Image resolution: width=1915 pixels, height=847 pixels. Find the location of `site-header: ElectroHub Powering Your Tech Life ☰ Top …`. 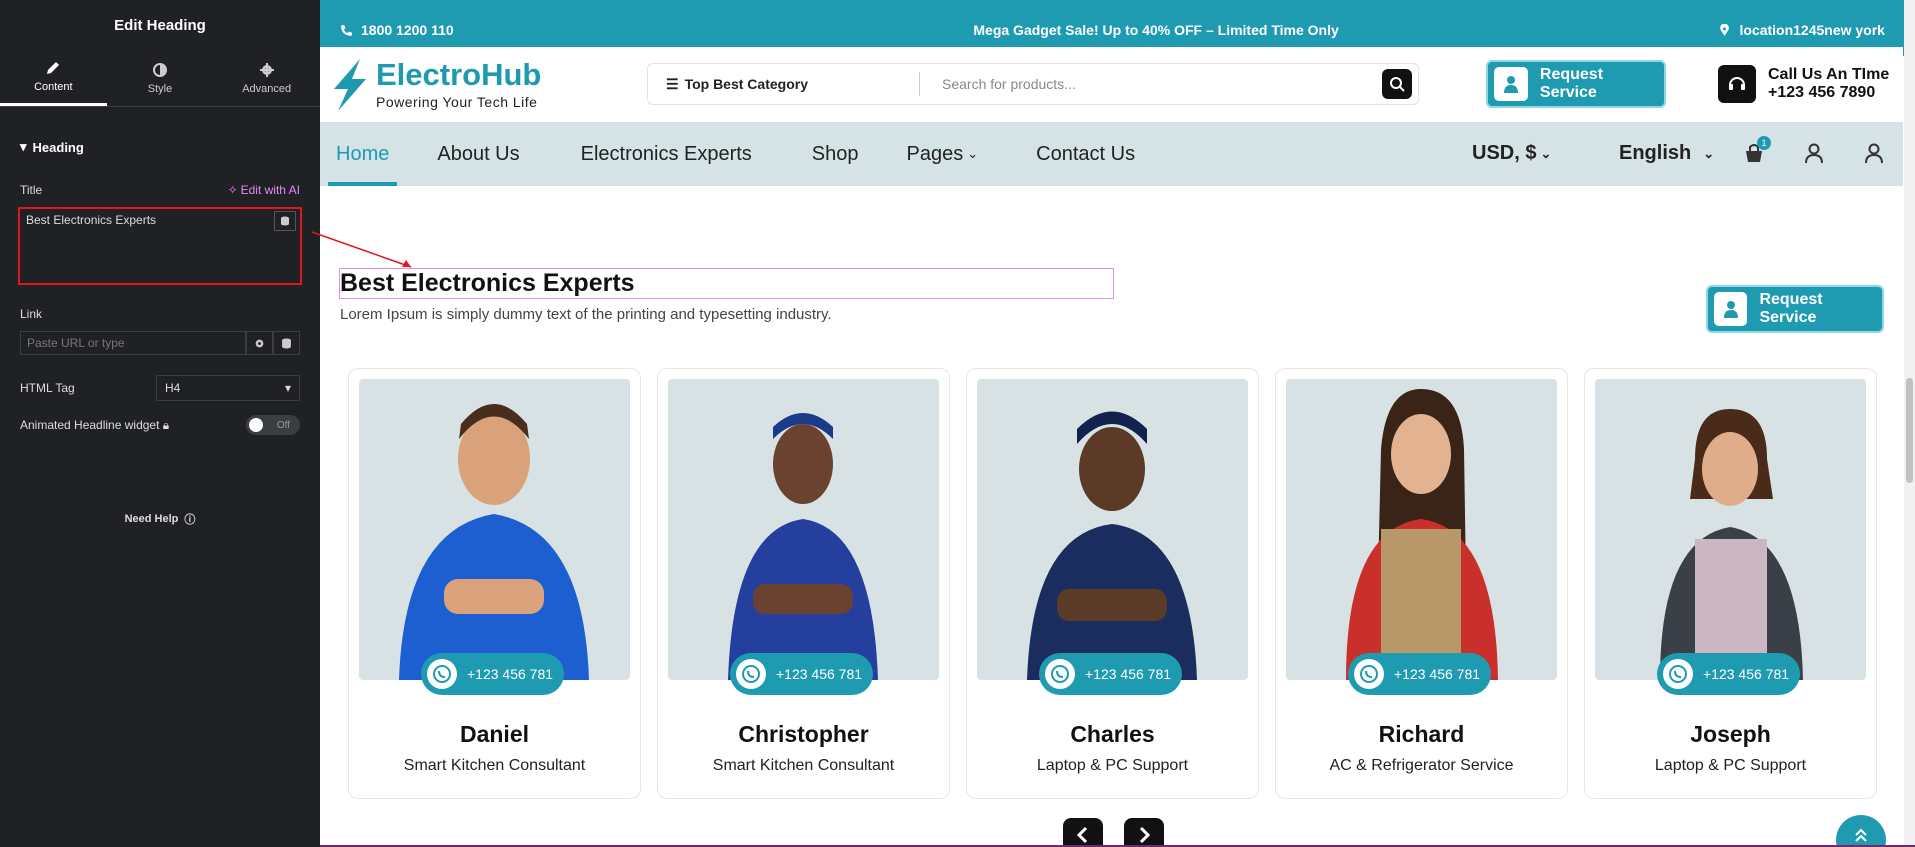

site-header: ElectroHub Powering Your Tech Life ☰ Top … is located at coordinates (1111, 84).